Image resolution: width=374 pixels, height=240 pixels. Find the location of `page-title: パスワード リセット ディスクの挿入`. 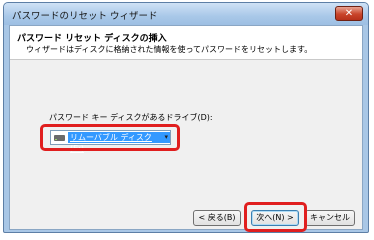

page-title: パスワード リセット ディスクの挿入 is located at coordinates (92, 39).